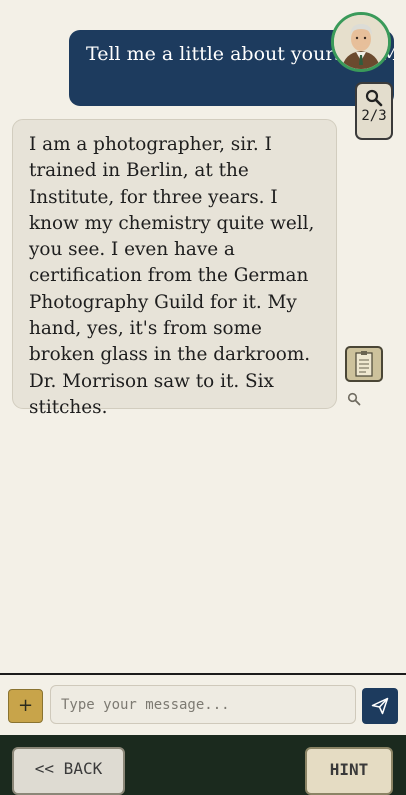 This screenshot has height=795, width=406. I want to click on suspect-avatar, so click(361, 42).